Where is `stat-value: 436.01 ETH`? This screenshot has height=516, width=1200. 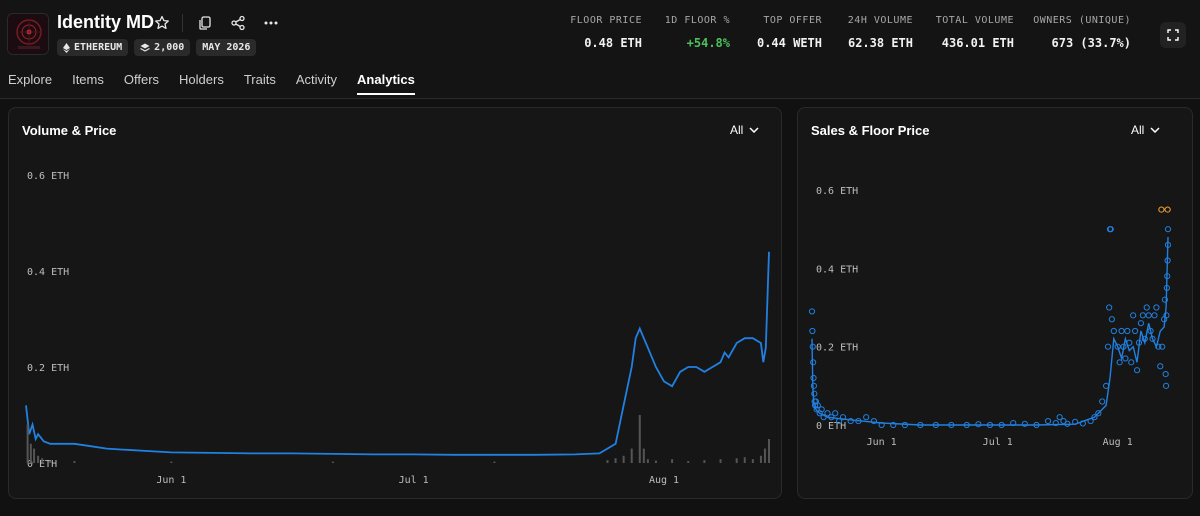 stat-value: 436.01 ETH is located at coordinates (977, 43).